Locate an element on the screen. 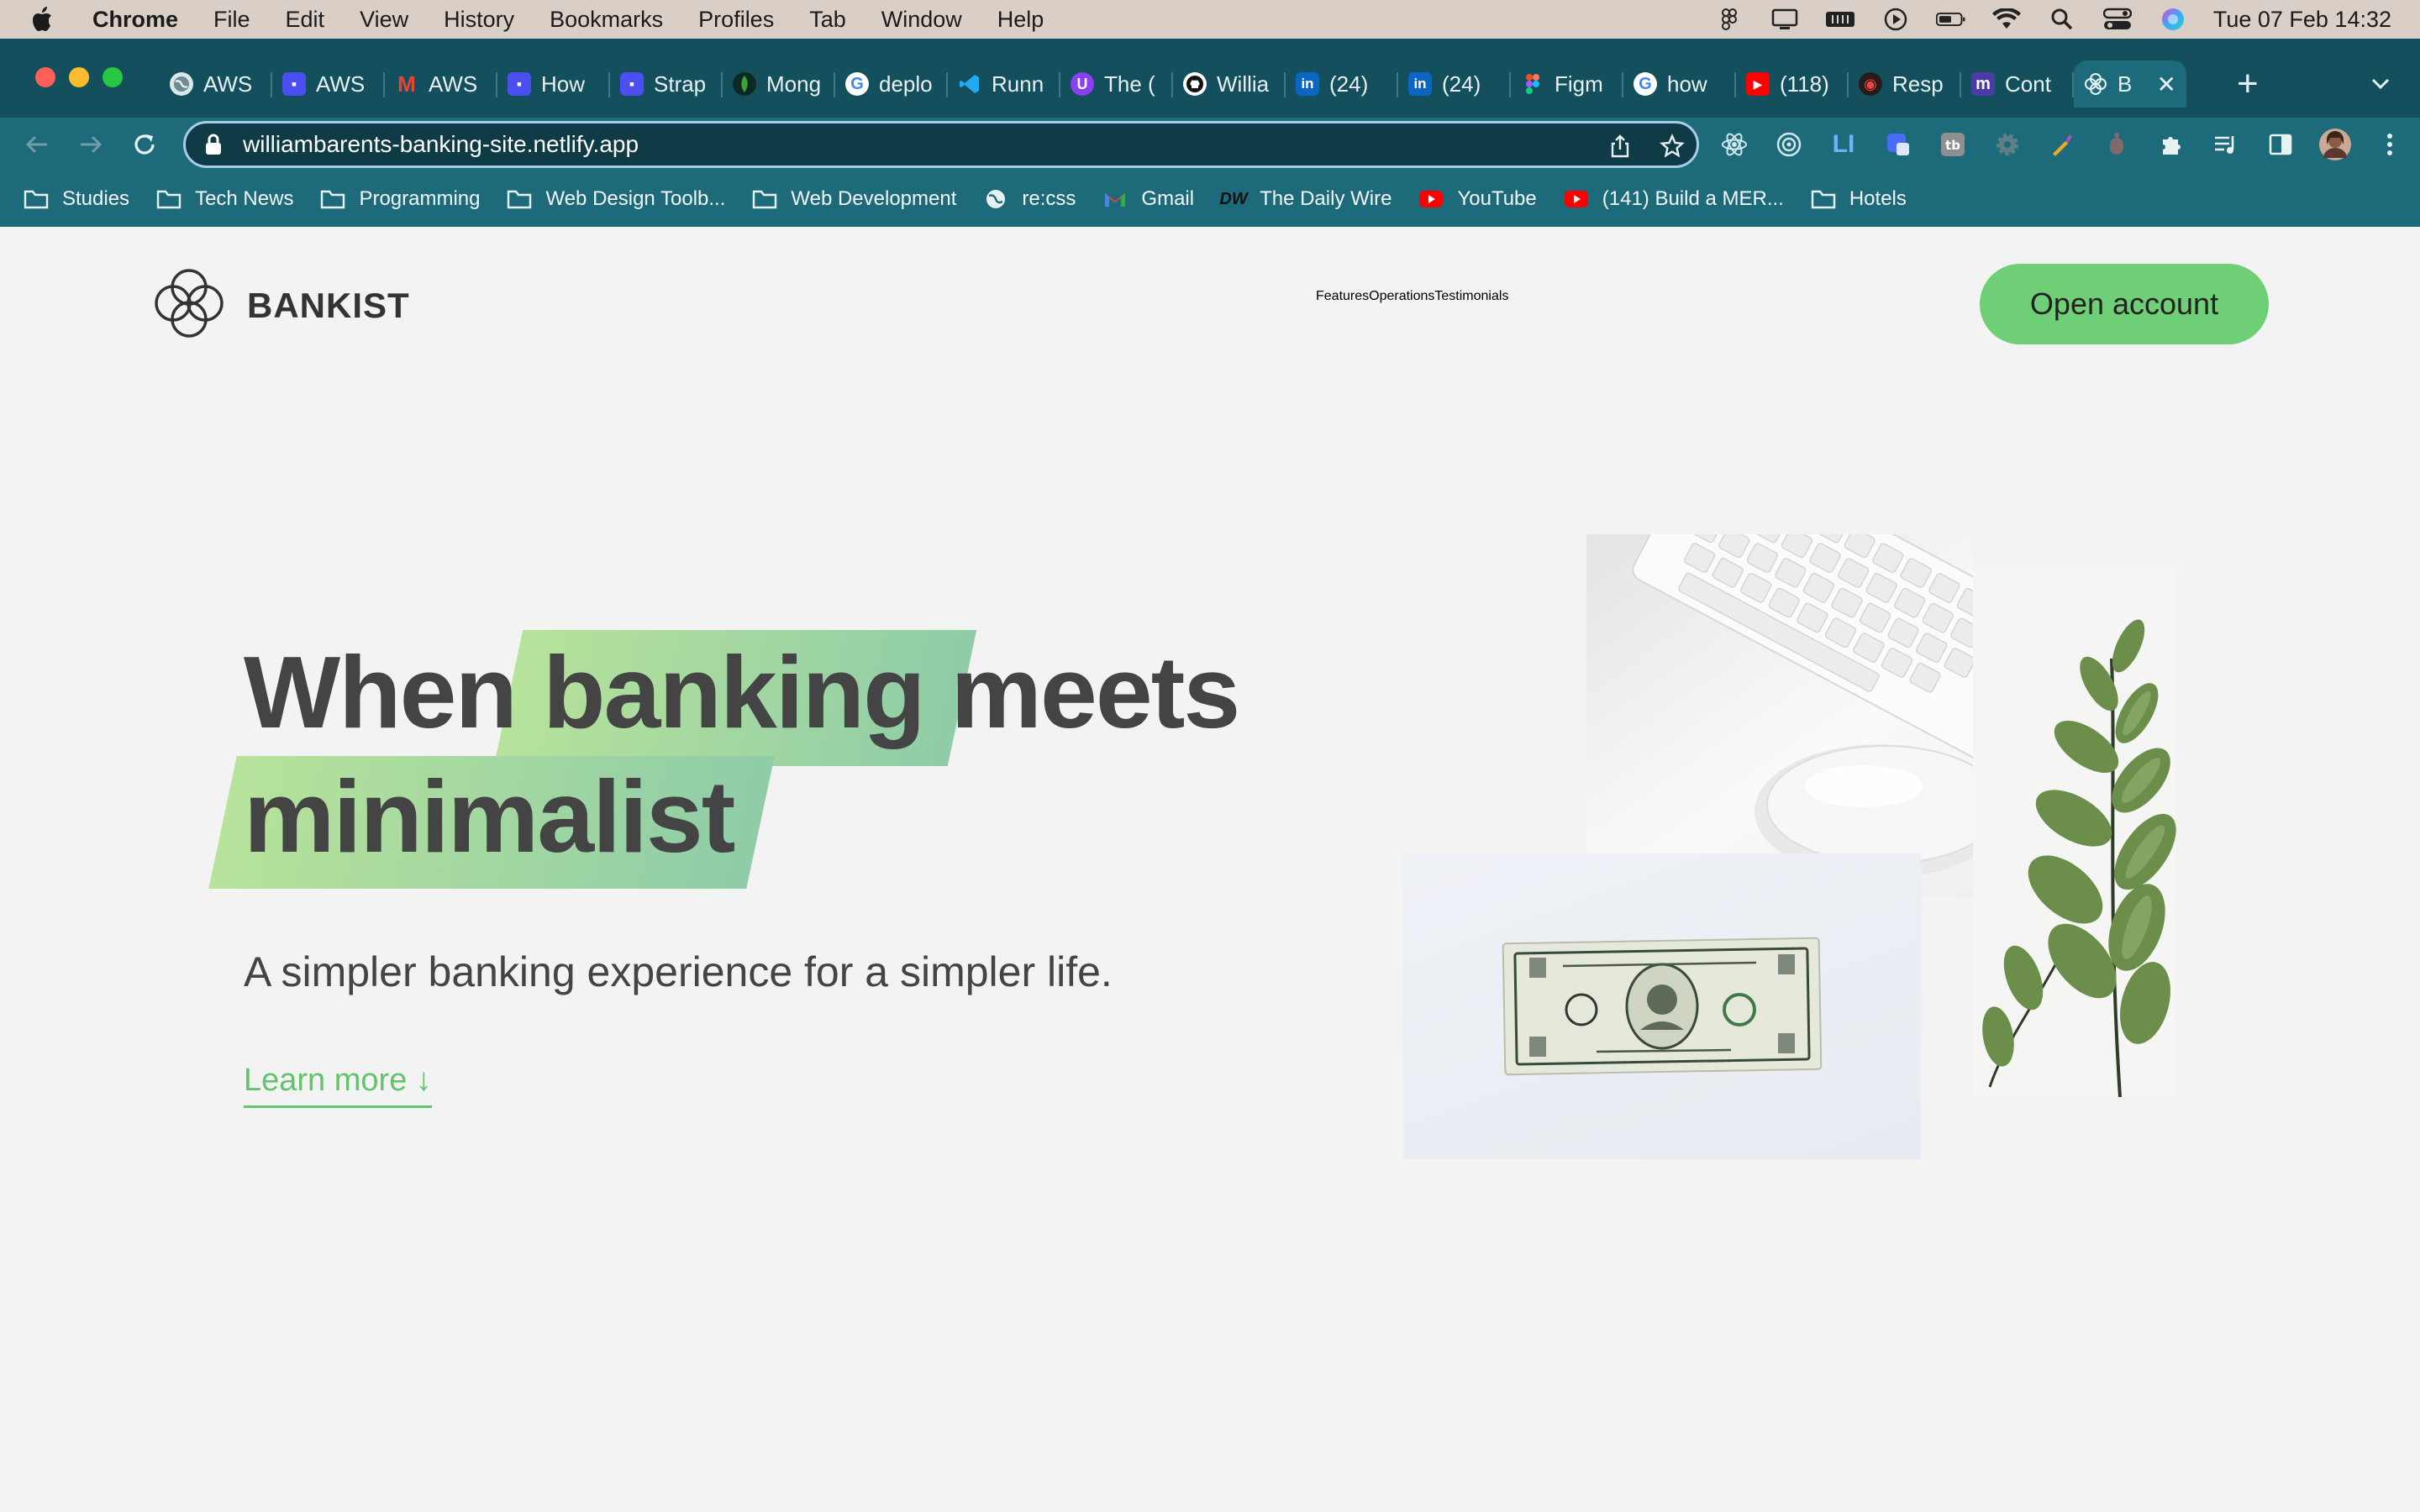 The height and width of the screenshot is (1512, 2420). close-tab-icon: ✕ is located at coordinates (2166, 84).